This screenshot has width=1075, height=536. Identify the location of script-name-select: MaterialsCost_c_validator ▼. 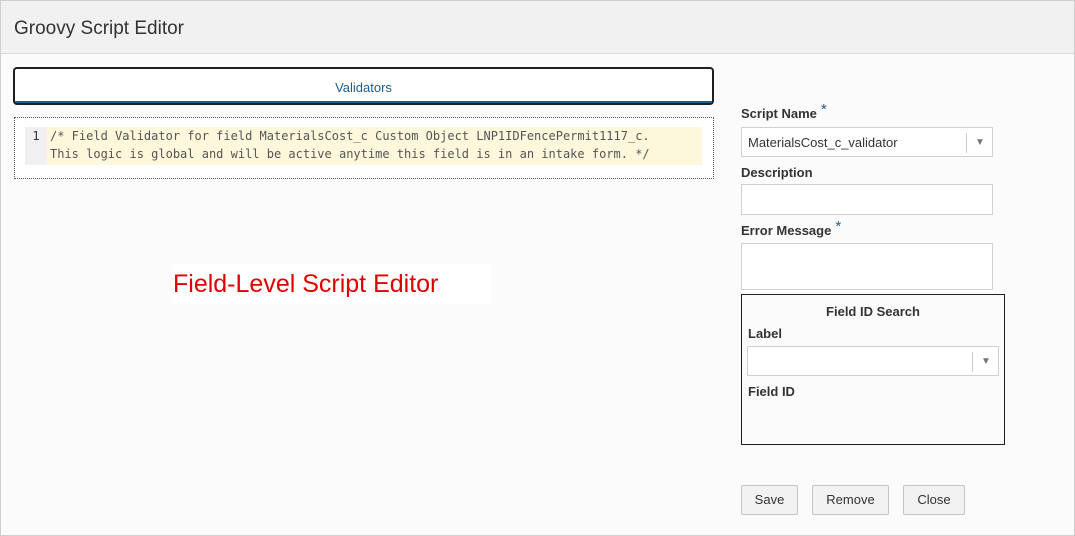
(867, 142).